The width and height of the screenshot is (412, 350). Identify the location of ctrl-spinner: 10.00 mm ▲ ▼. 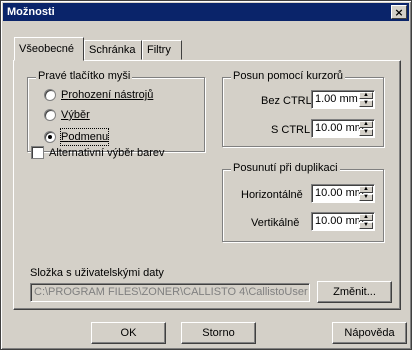
(343, 128).